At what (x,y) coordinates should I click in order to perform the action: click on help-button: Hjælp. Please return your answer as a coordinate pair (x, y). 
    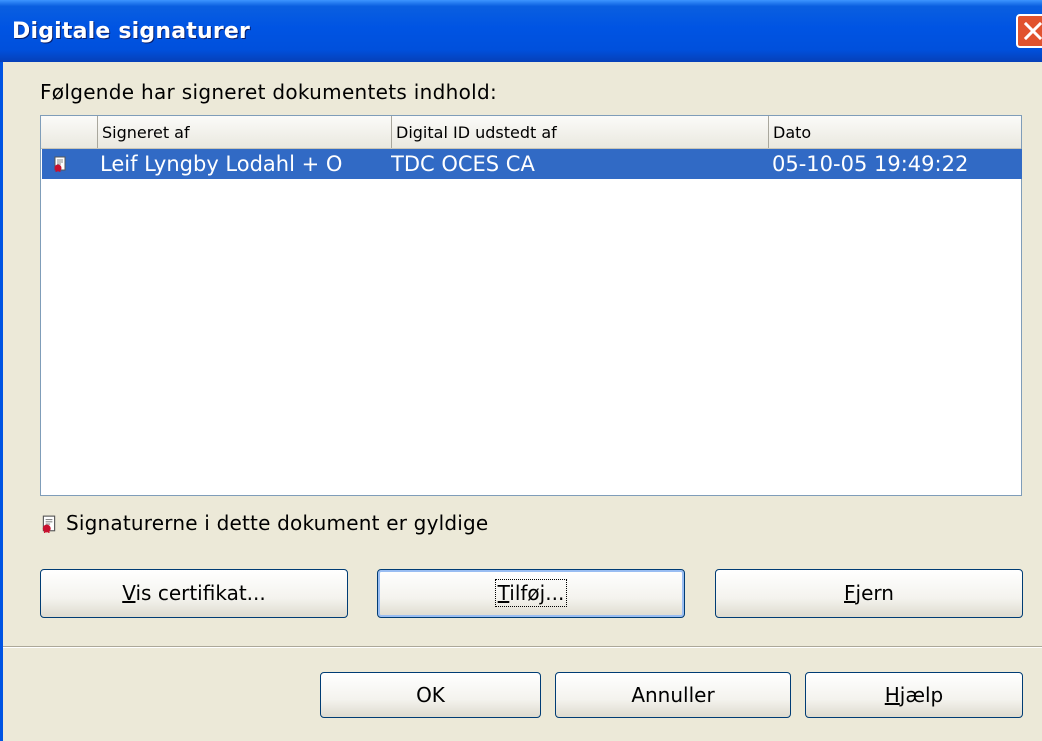
    Looking at the image, I should click on (914, 695).